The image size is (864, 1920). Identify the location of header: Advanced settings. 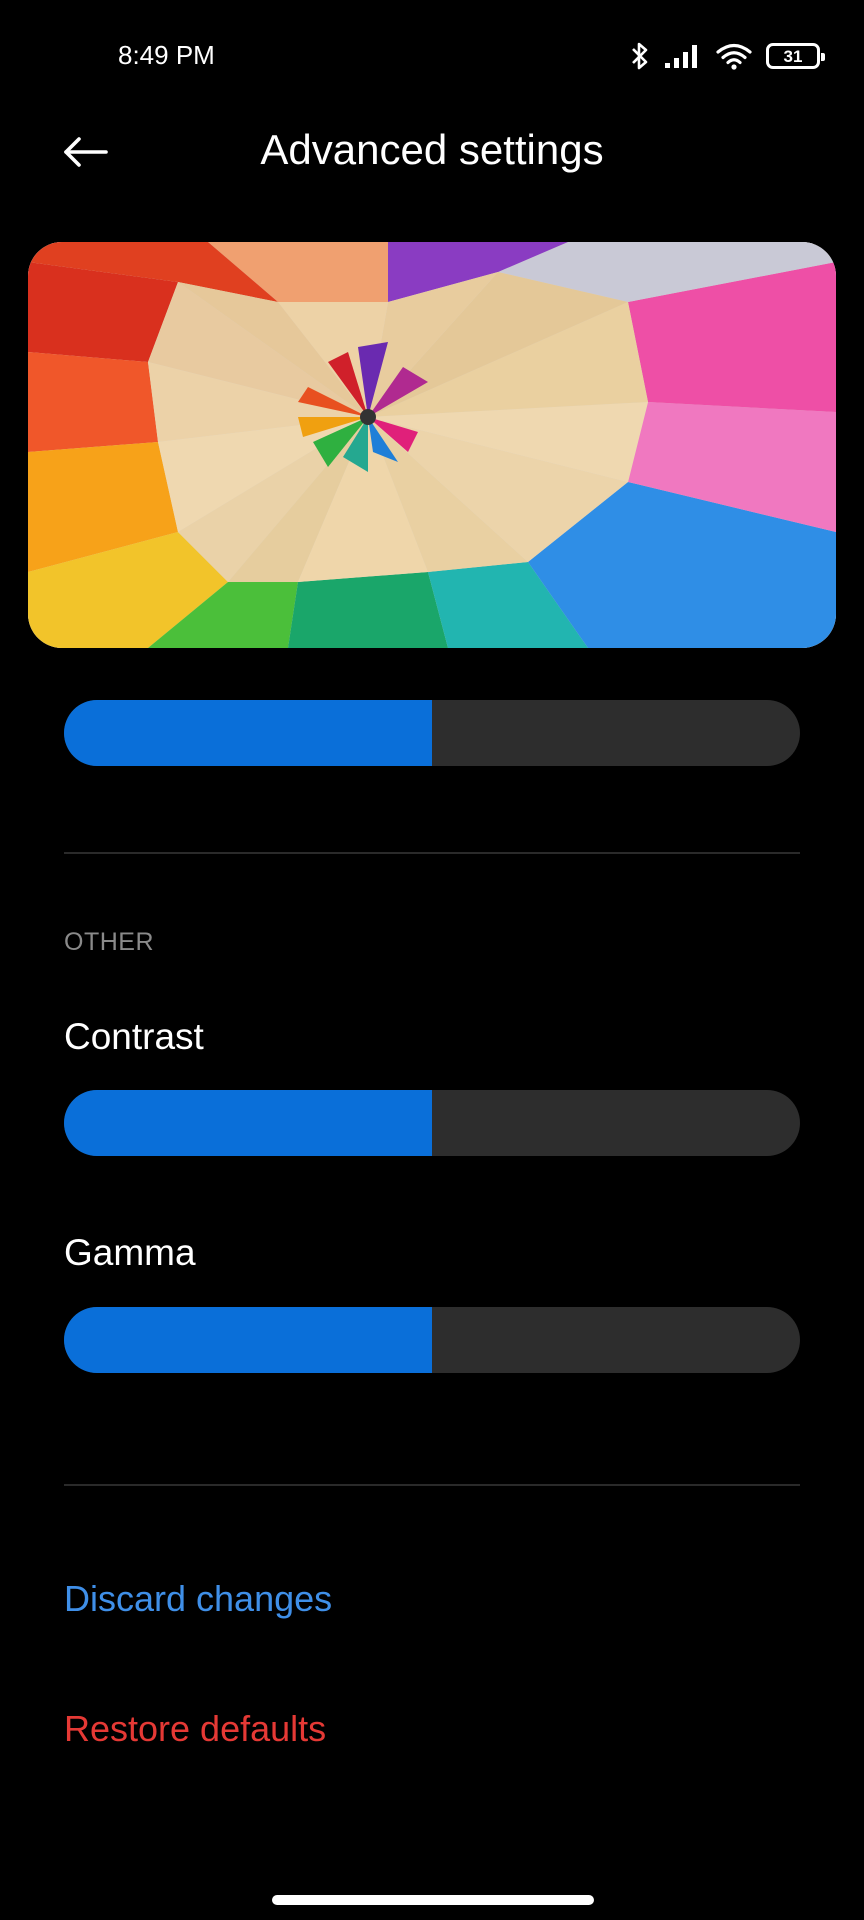
(432, 165).